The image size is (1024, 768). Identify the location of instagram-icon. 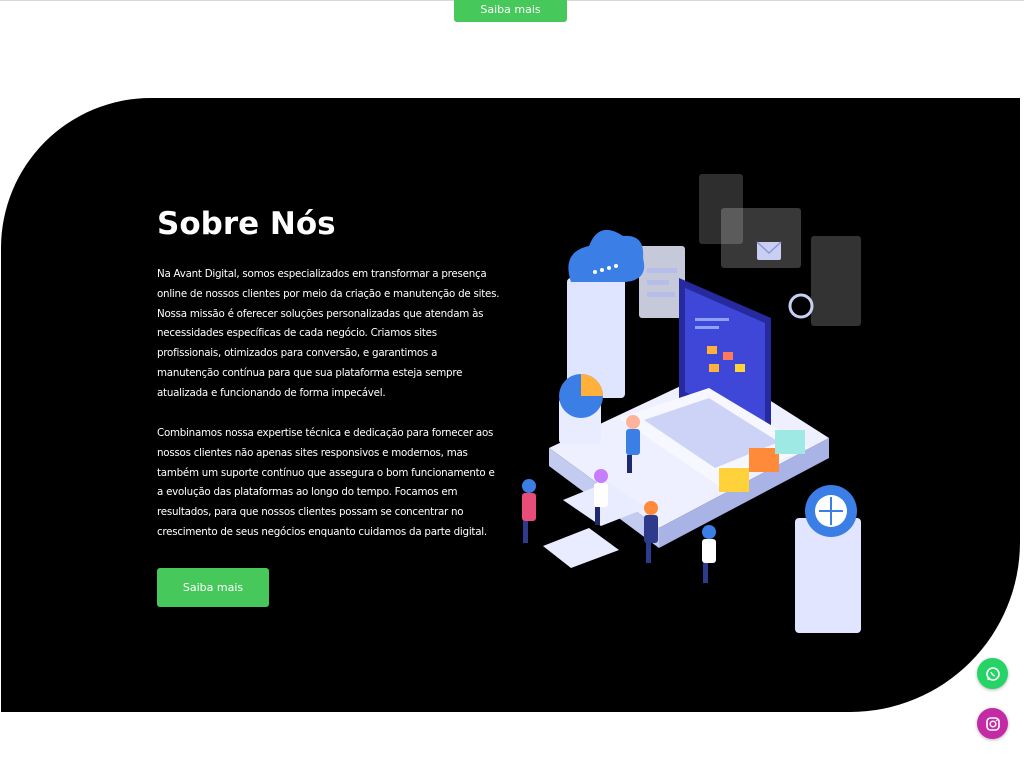
(992, 723).